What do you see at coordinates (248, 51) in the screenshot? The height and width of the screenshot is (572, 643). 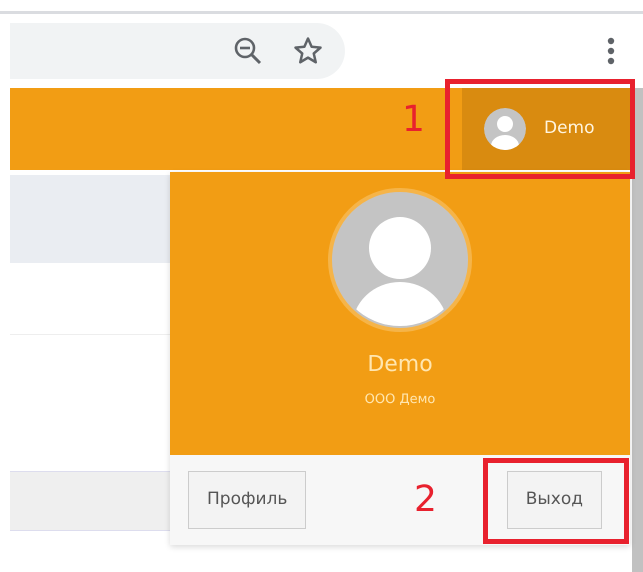 I see `zoom-out-icon` at bounding box center [248, 51].